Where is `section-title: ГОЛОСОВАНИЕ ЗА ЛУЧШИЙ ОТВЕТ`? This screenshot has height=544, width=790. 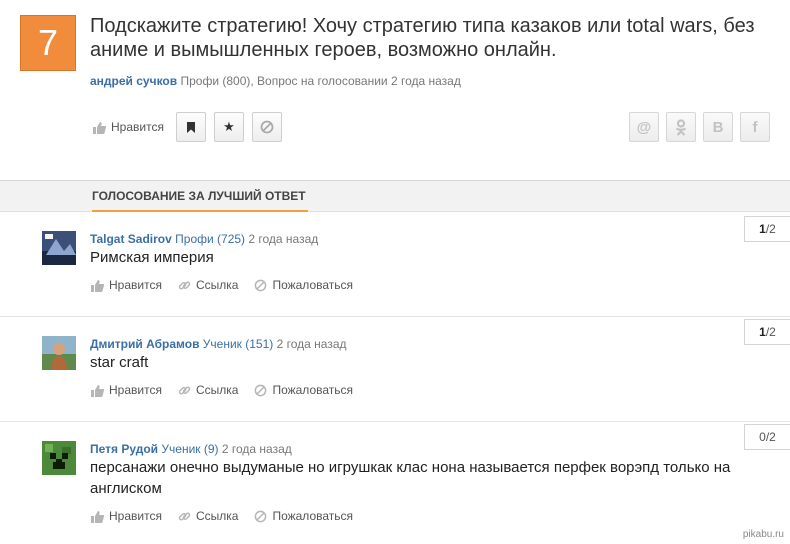
section-title: ГОЛОСОВАНИЕ ЗА ЛУЧШИЙ ОТВЕТ is located at coordinates (200, 196).